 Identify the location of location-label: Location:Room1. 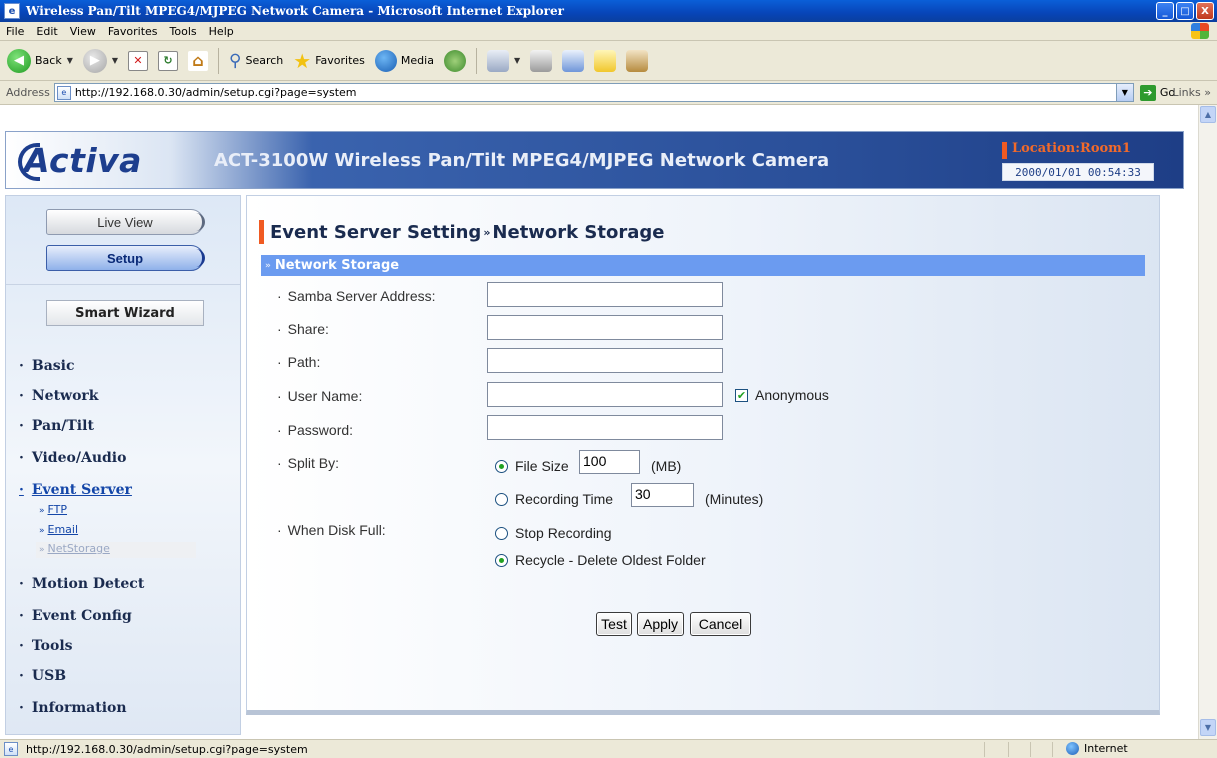
(1071, 148).